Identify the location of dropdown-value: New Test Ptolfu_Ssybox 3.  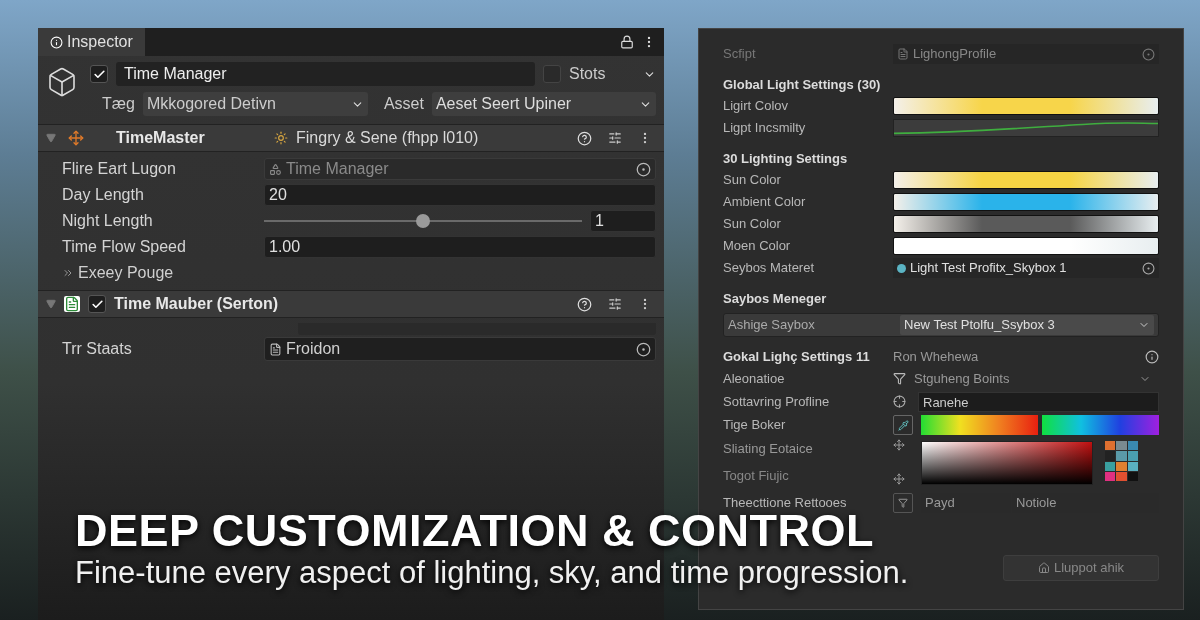
(980, 325).